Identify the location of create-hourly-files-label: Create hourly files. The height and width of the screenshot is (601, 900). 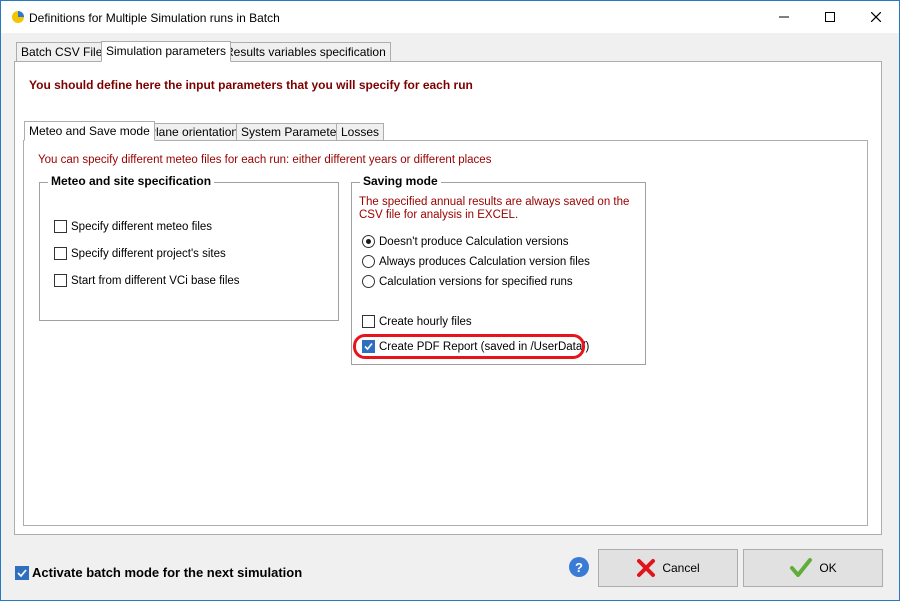
(425, 321).